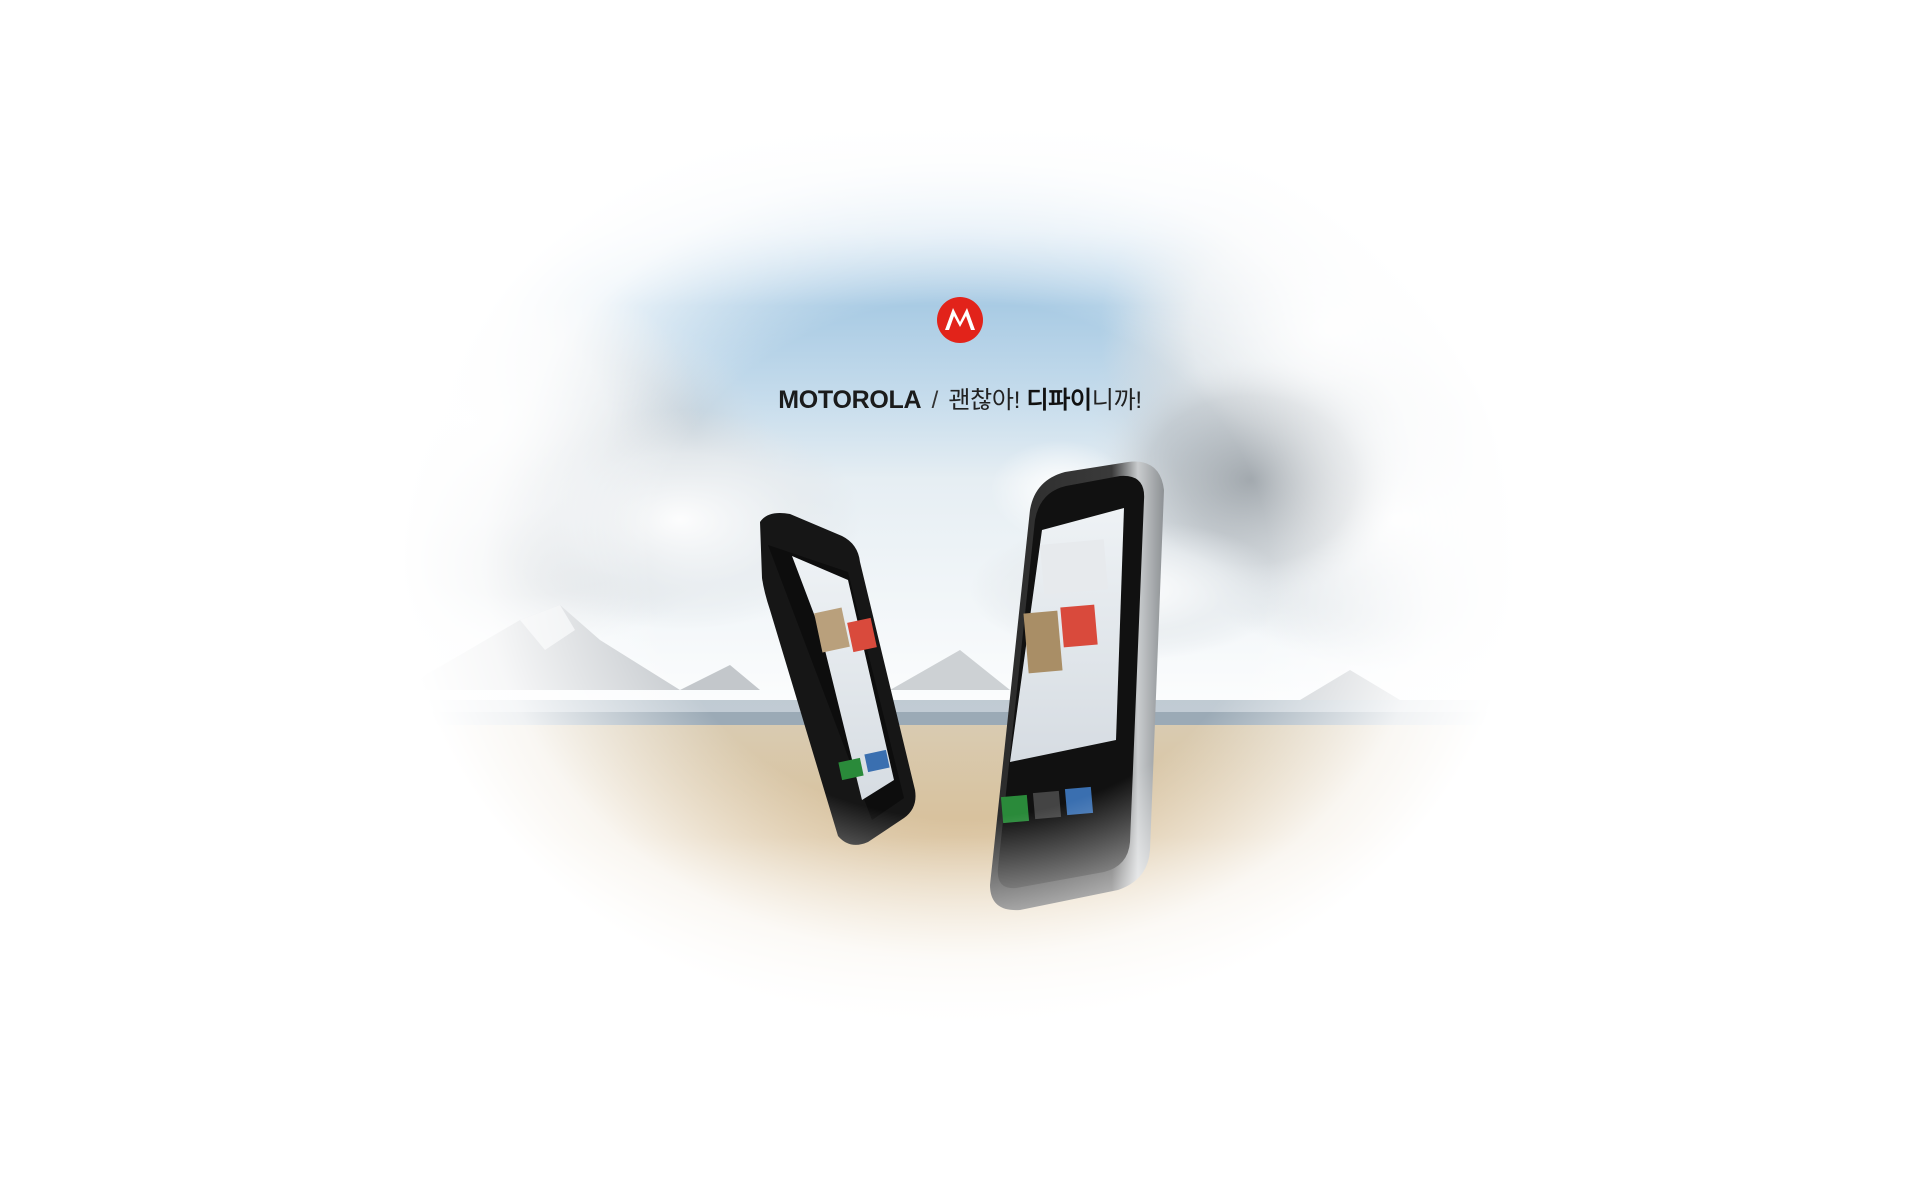 The width and height of the screenshot is (1920, 1200). What do you see at coordinates (984, 400) in the screenshot?
I see `tagline-part-1: 괜찮아!` at bounding box center [984, 400].